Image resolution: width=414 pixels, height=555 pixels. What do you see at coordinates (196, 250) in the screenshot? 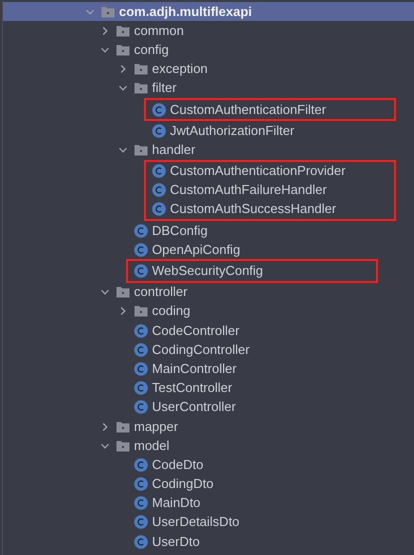
I see `tree-item-label: OpenApiConfig` at bounding box center [196, 250].